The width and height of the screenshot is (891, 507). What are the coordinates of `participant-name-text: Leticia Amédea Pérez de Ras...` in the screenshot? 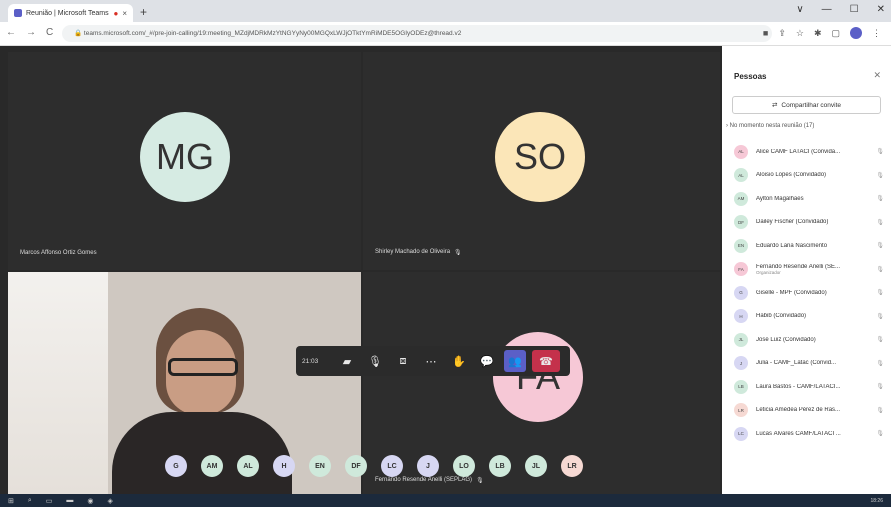 It's located at (798, 410).